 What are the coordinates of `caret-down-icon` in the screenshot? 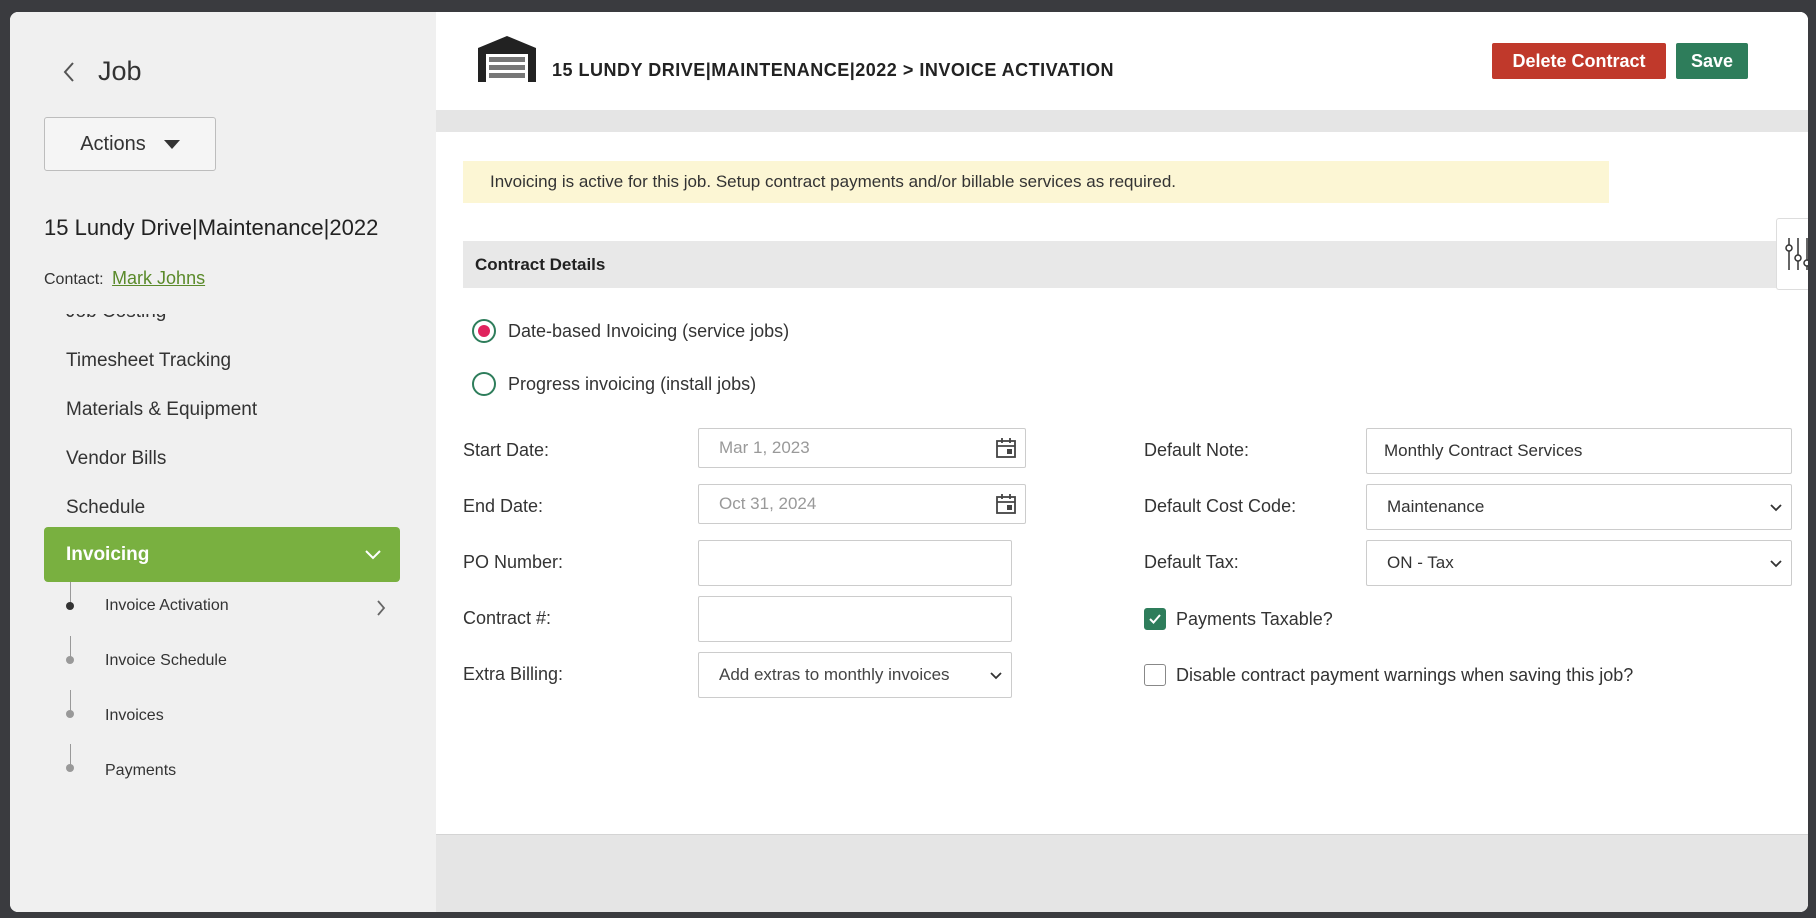 It's located at (171, 144).